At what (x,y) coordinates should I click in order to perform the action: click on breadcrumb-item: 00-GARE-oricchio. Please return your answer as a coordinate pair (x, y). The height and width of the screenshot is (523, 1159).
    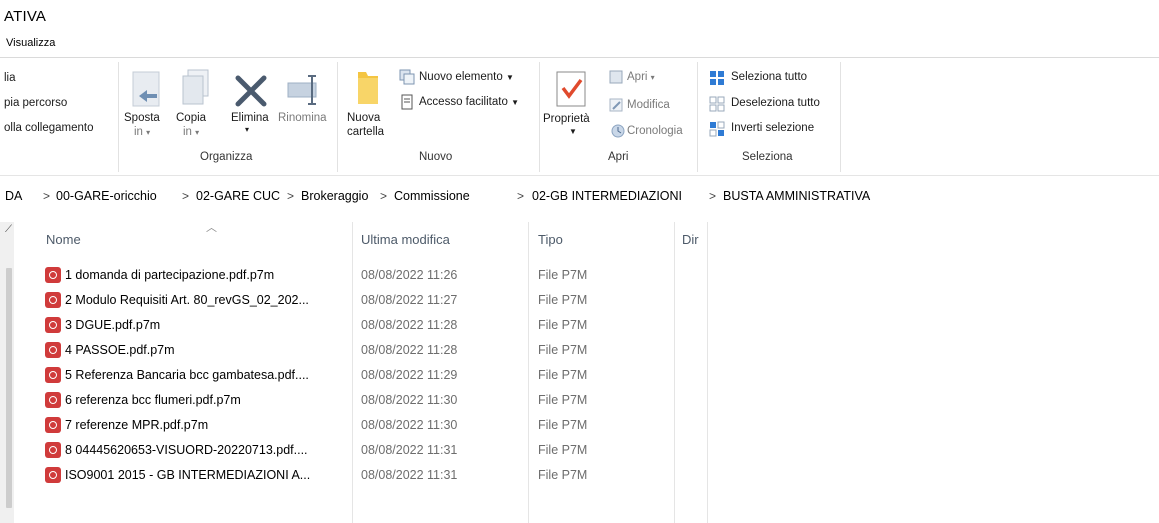
    Looking at the image, I should click on (106, 196).